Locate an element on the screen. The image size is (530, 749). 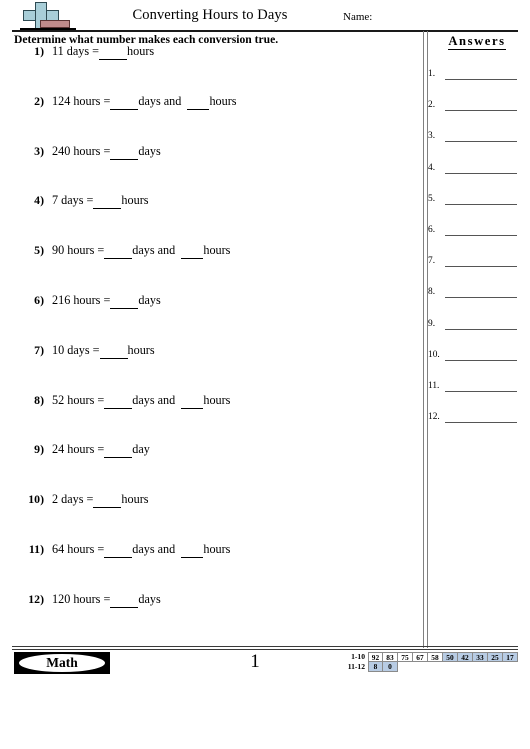
question-body: 64 hours = days and hours is located at coordinates (141, 550).